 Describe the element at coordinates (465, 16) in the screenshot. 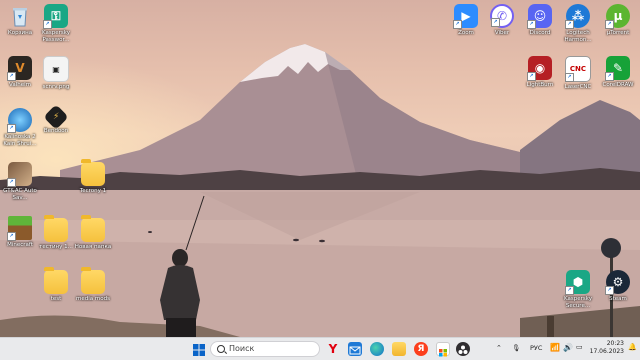

I see `zoom-icon: ▶ ↗` at that location.